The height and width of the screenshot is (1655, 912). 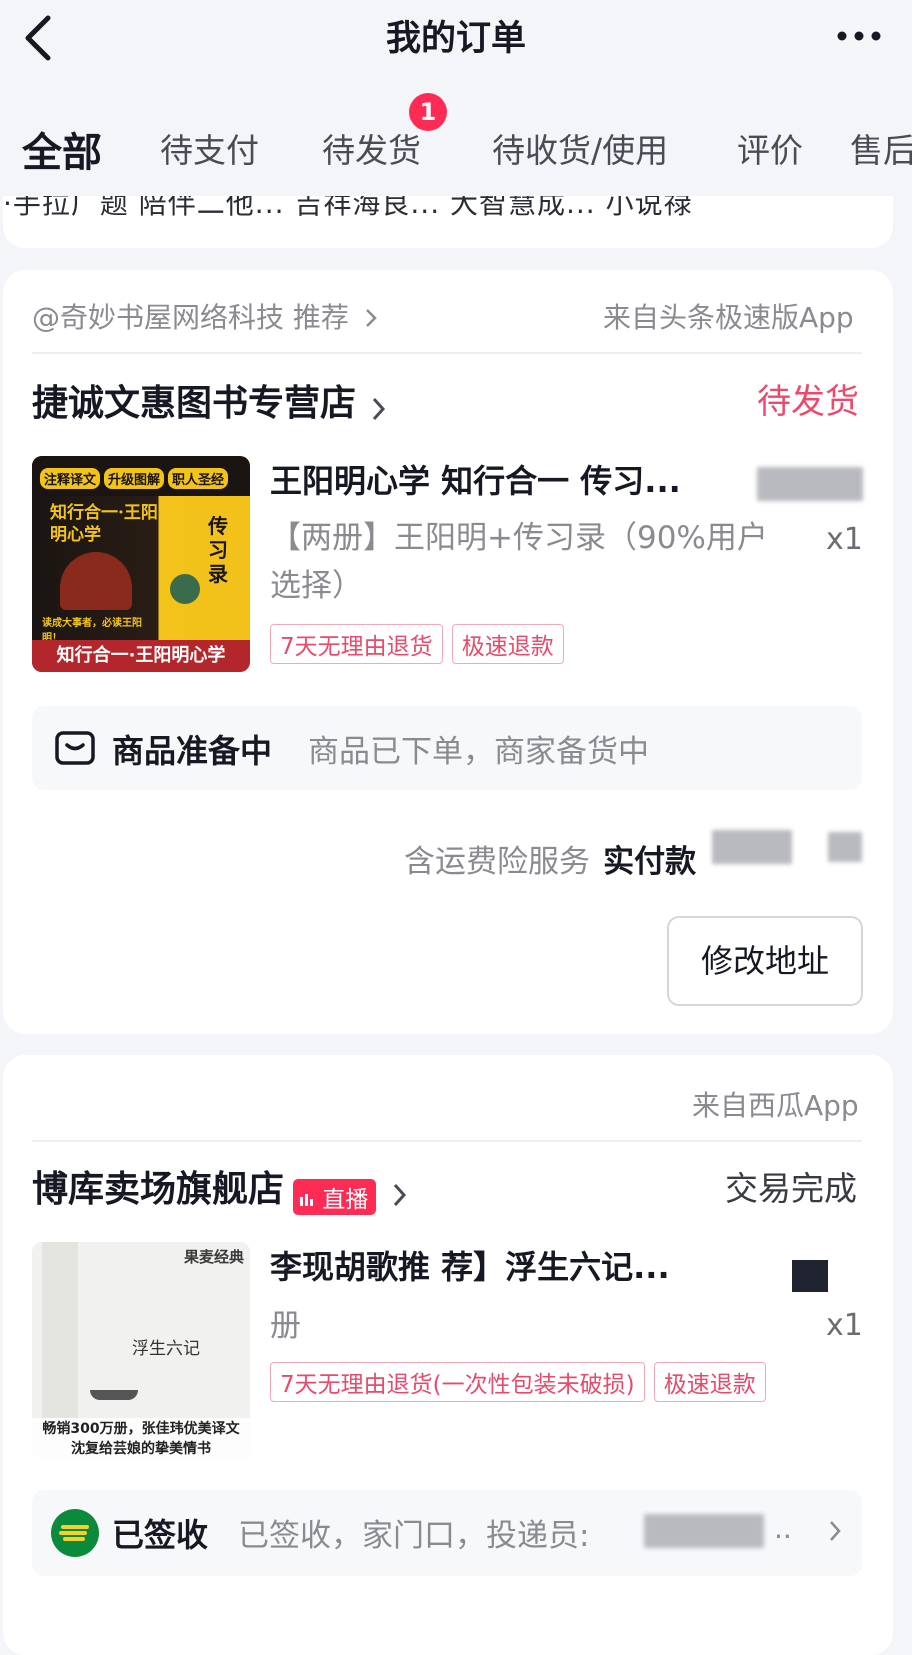 I want to click on cover-figure, so click(x=96, y=581).